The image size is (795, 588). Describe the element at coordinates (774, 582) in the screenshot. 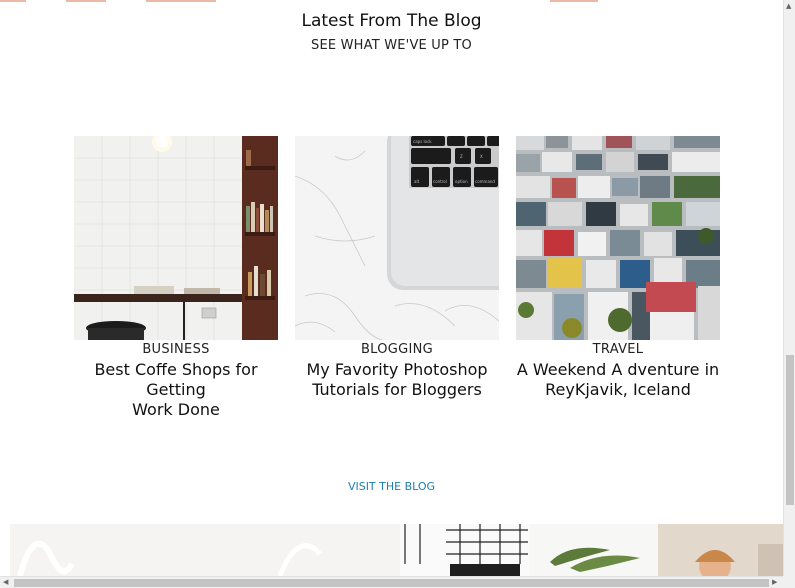

I see `scroll-right-arrow-icon: ▶` at that location.